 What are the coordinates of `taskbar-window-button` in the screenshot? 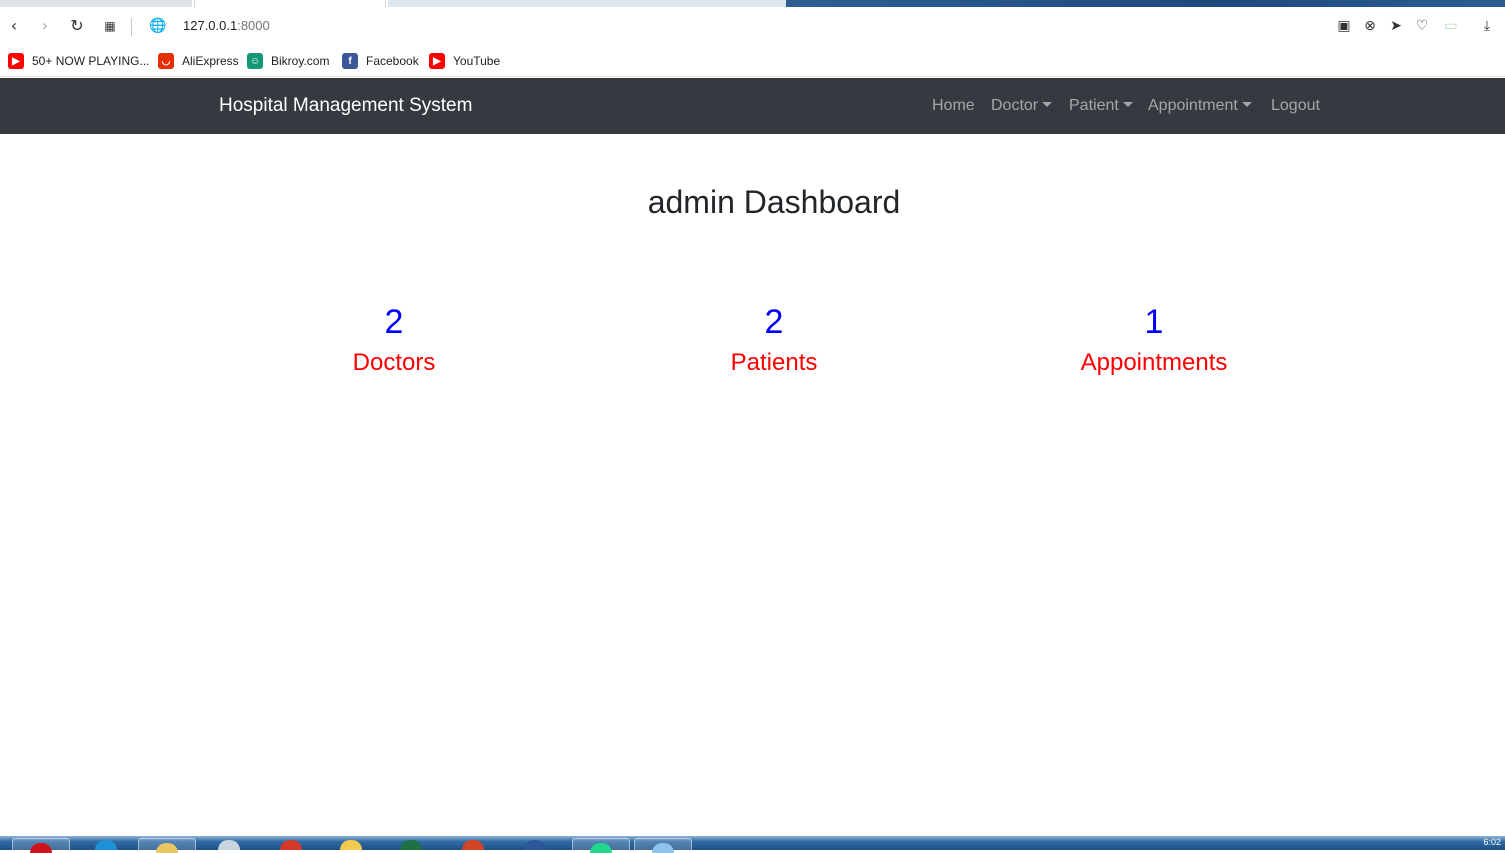 It's located at (663, 845).